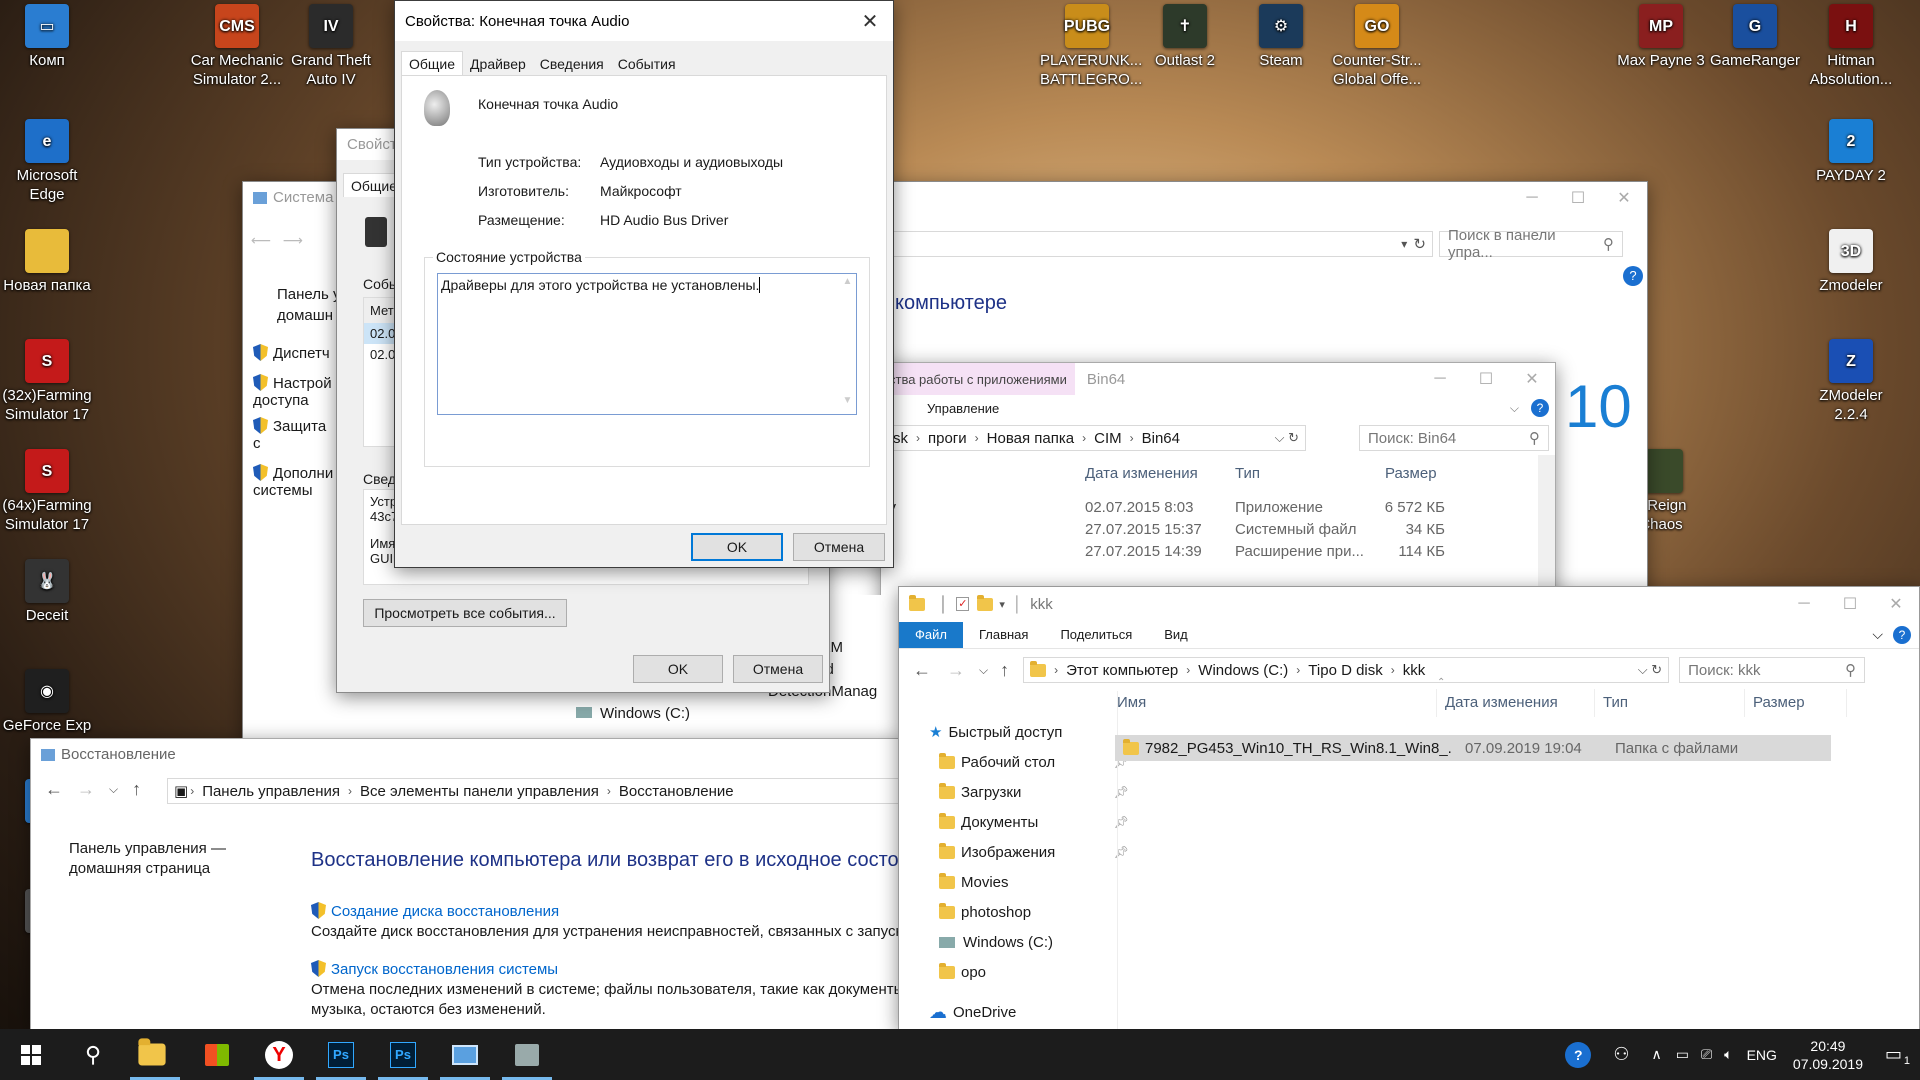 The image size is (1920, 1080). Describe the element at coordinates (1029, 1012) in the screenshot. I see `nav-item: ☁ OneDrive` at that location.